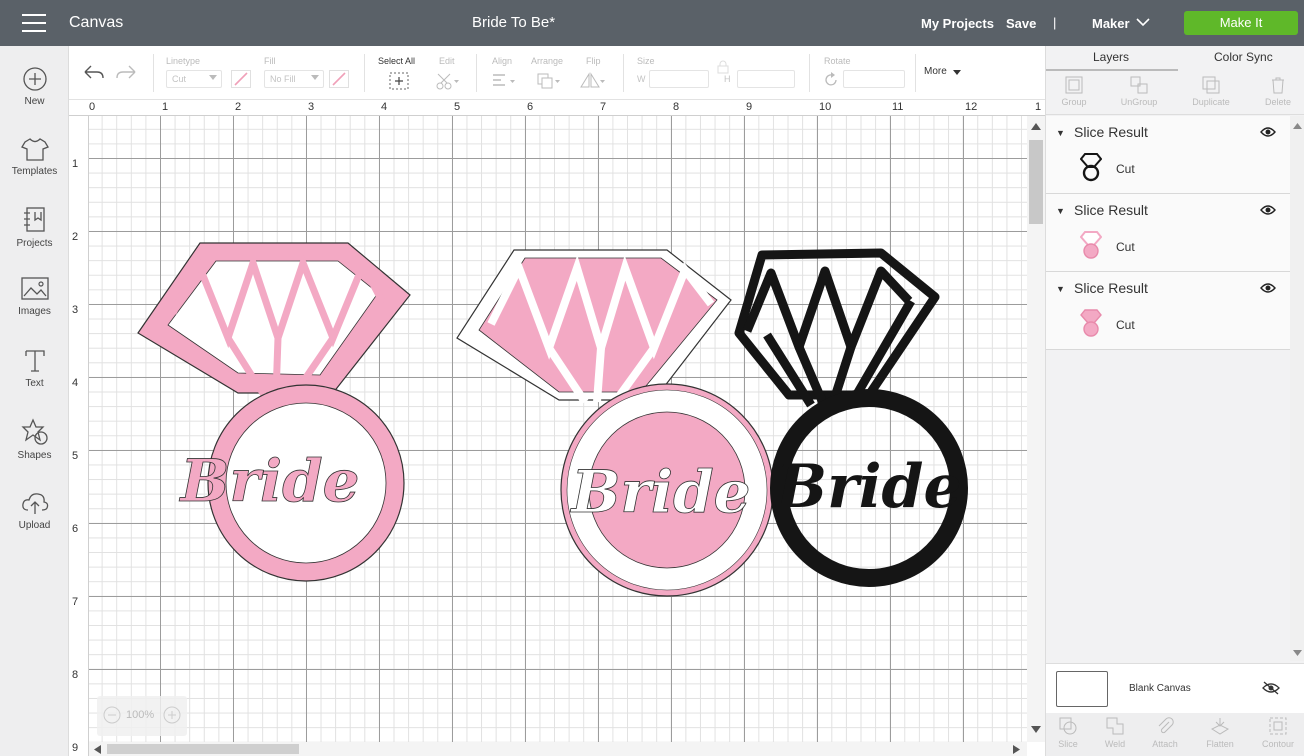  What do you see at coordinates (1278, 744) in the screenshot?
I see `contour-label: Contour` at bounding box center [1278, 744].